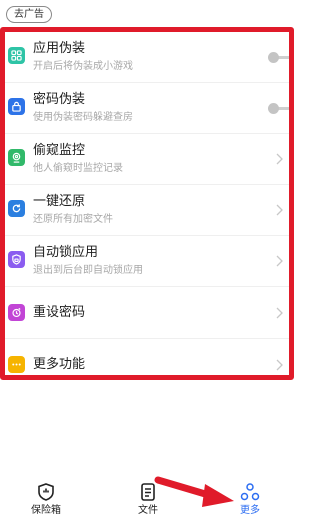 The height and width of the screenshot is (516, 320). What do you see at coordinates (59, 99) in the screenshot?
I see `list-item-title: 密码伪装` at bounding box center [59, 99].